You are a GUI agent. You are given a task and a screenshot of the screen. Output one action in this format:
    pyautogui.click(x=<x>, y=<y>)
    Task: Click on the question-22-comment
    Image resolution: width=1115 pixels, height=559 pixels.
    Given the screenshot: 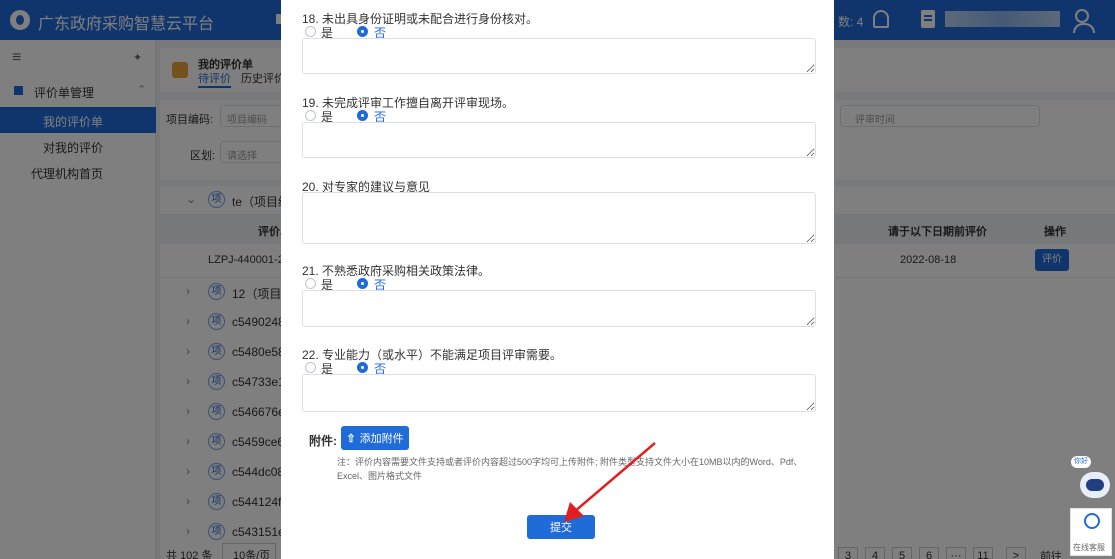 What is the action you would take?
    pyautogui.click(x=559, y=393)
    